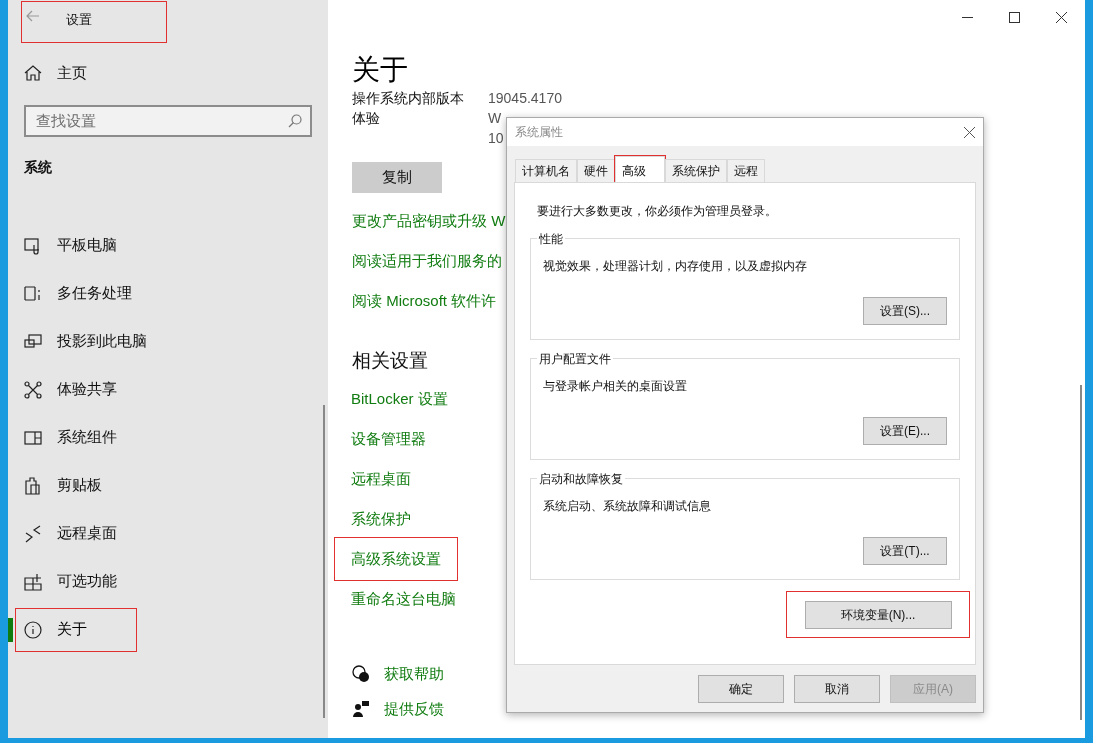 The image size is (1093, 743). I want to click on dialog-button: 取消, so click(837, 689).